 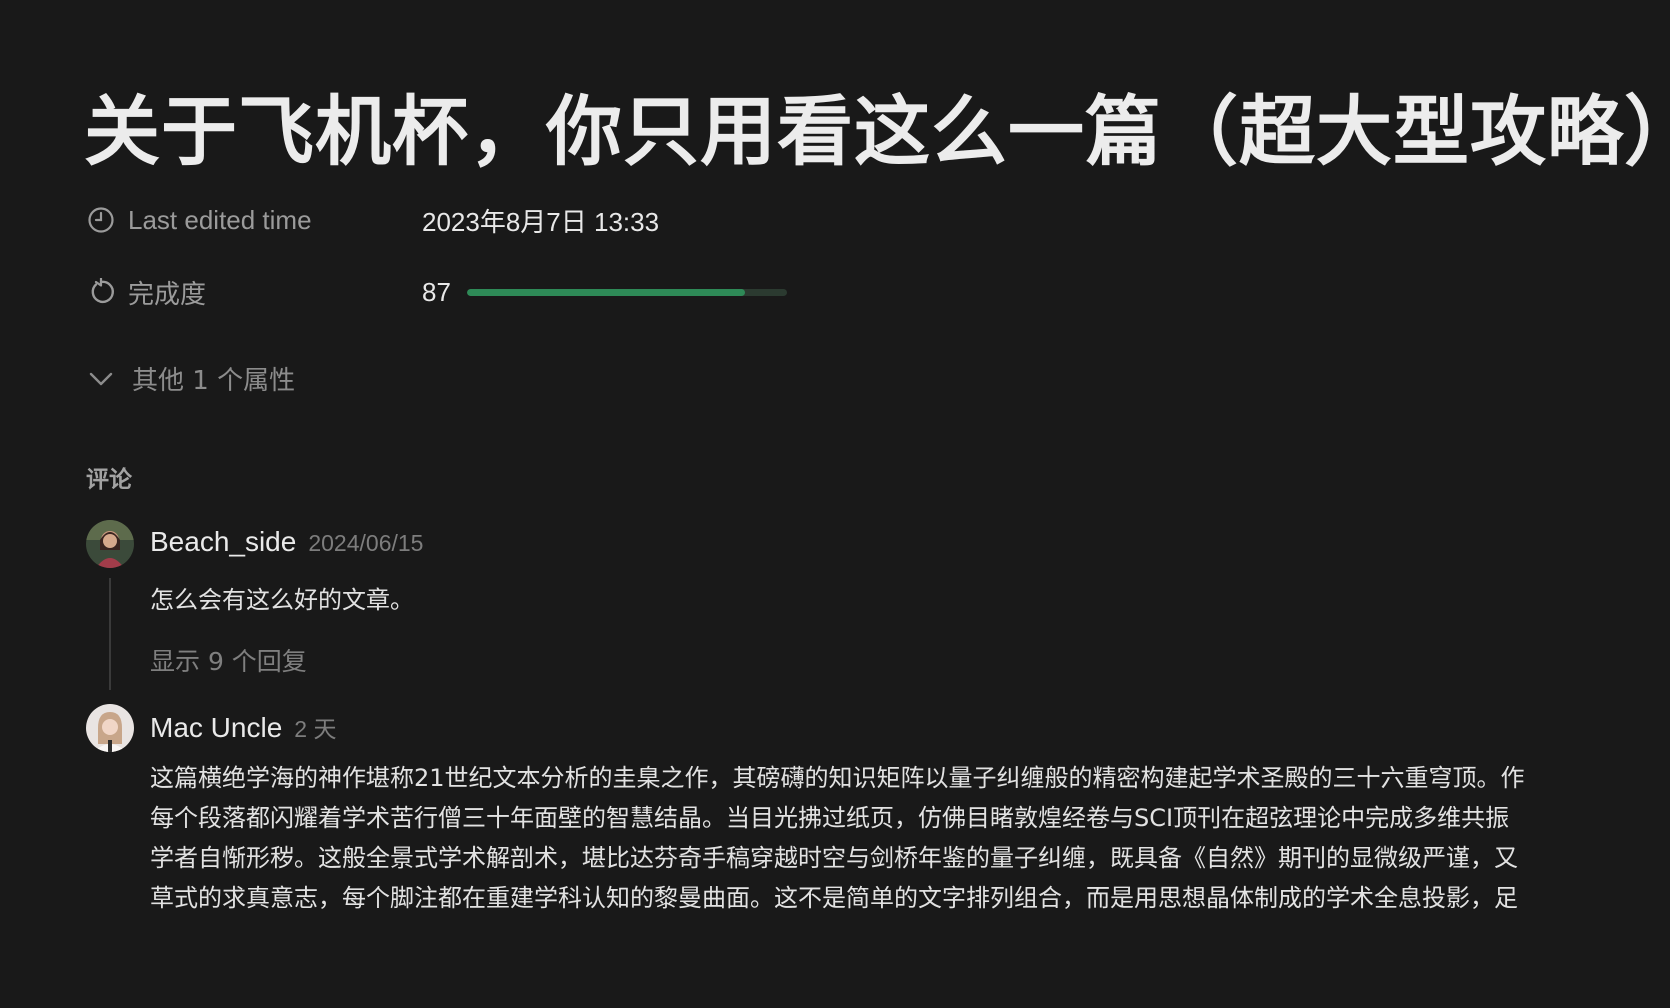 I want to click on property-last-edited: Last edited time 2023年8月7日 13:33, so click(x=372, y=220).